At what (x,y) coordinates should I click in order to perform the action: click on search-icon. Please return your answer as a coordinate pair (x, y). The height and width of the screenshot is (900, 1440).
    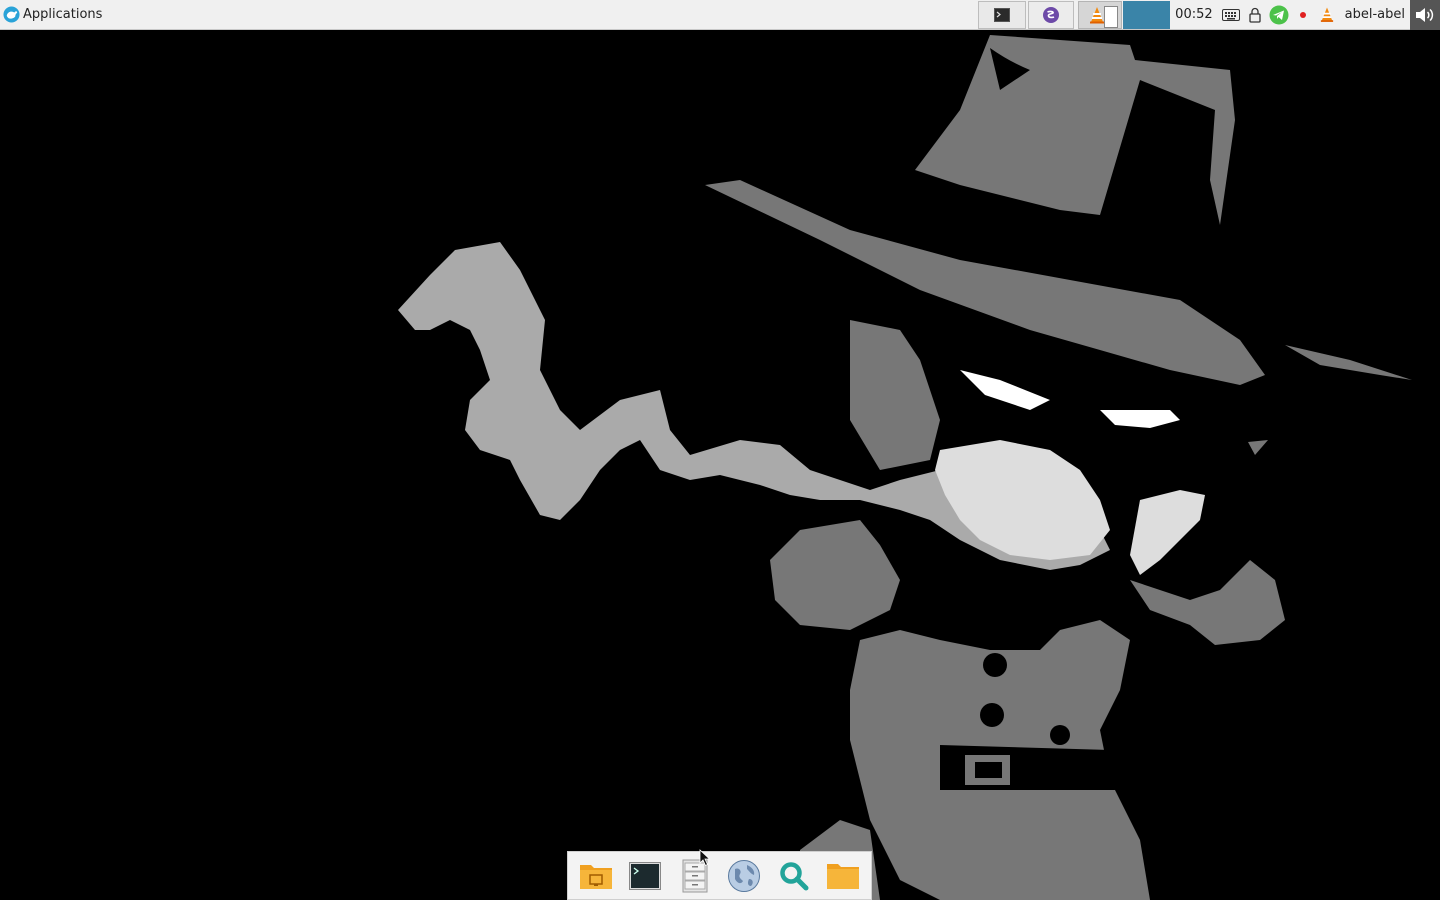
    Looking at the image, I should click on (794, 875).